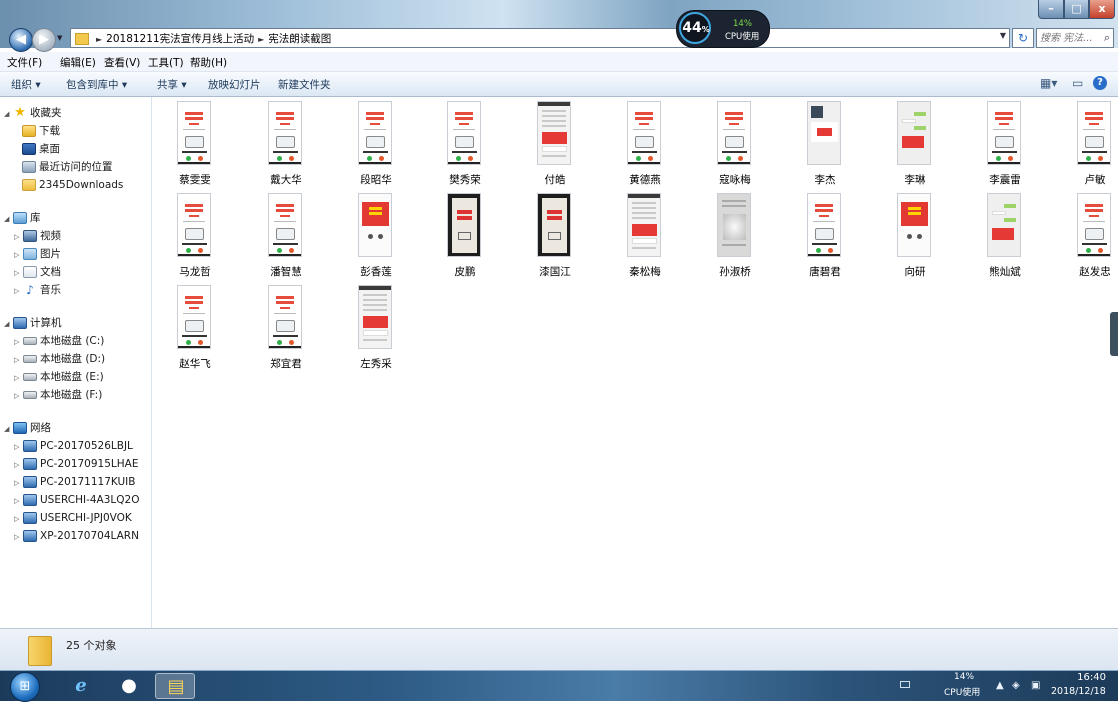 The image size is (1118, 702). What do you see at coordinates (1023, 38) in the screenshot?
I see `refresh-button: ↻` at bounding box center [1023, 38].